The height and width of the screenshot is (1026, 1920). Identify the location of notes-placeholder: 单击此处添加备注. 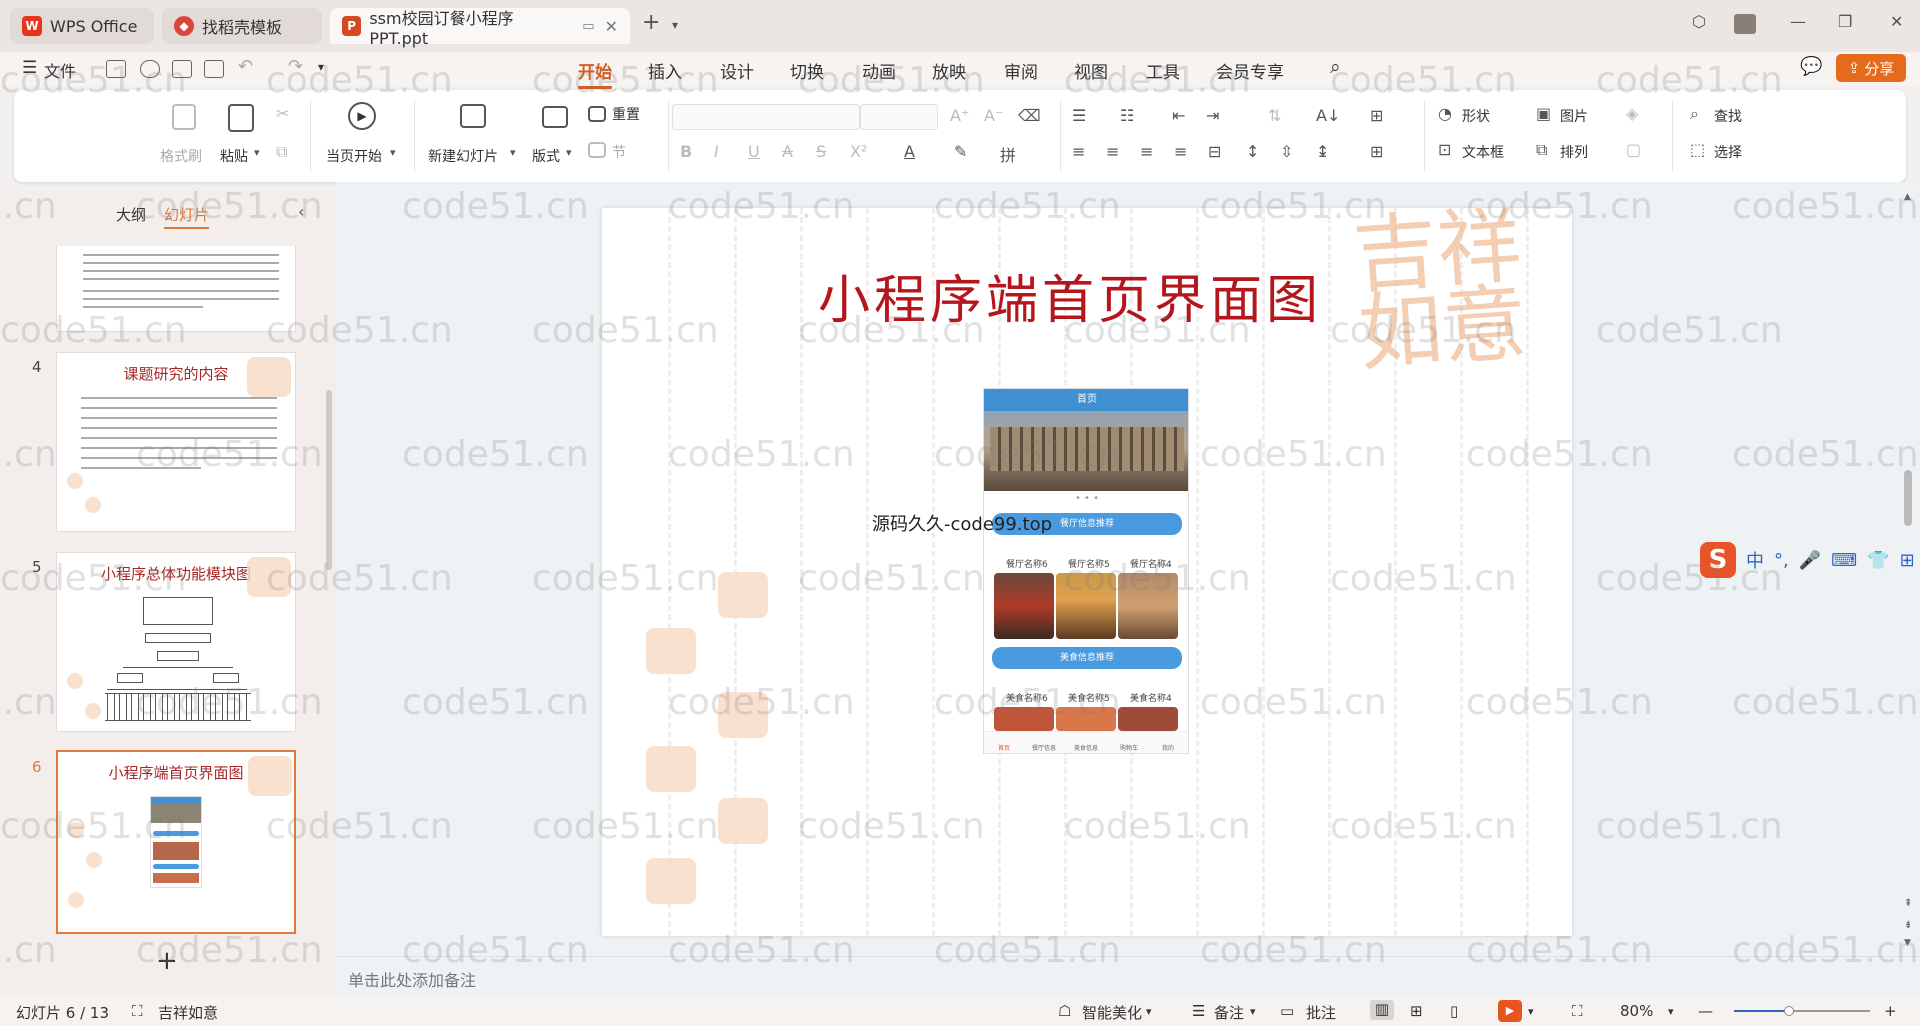
(412, 979).